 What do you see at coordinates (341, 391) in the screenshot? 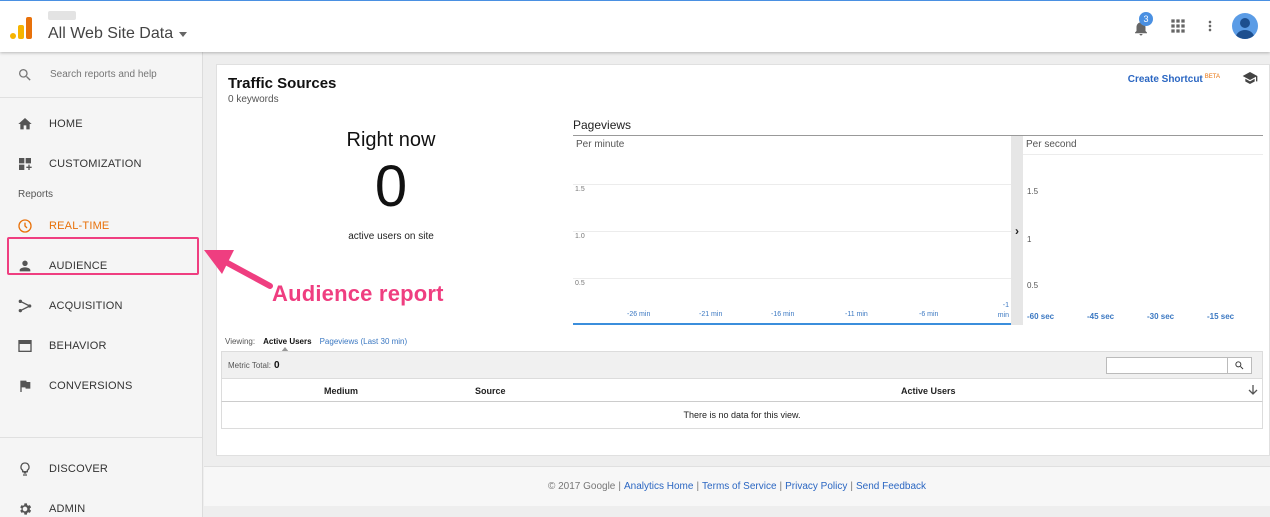
I see `column-header-medium: Medium` at bounding box center [341, 391].